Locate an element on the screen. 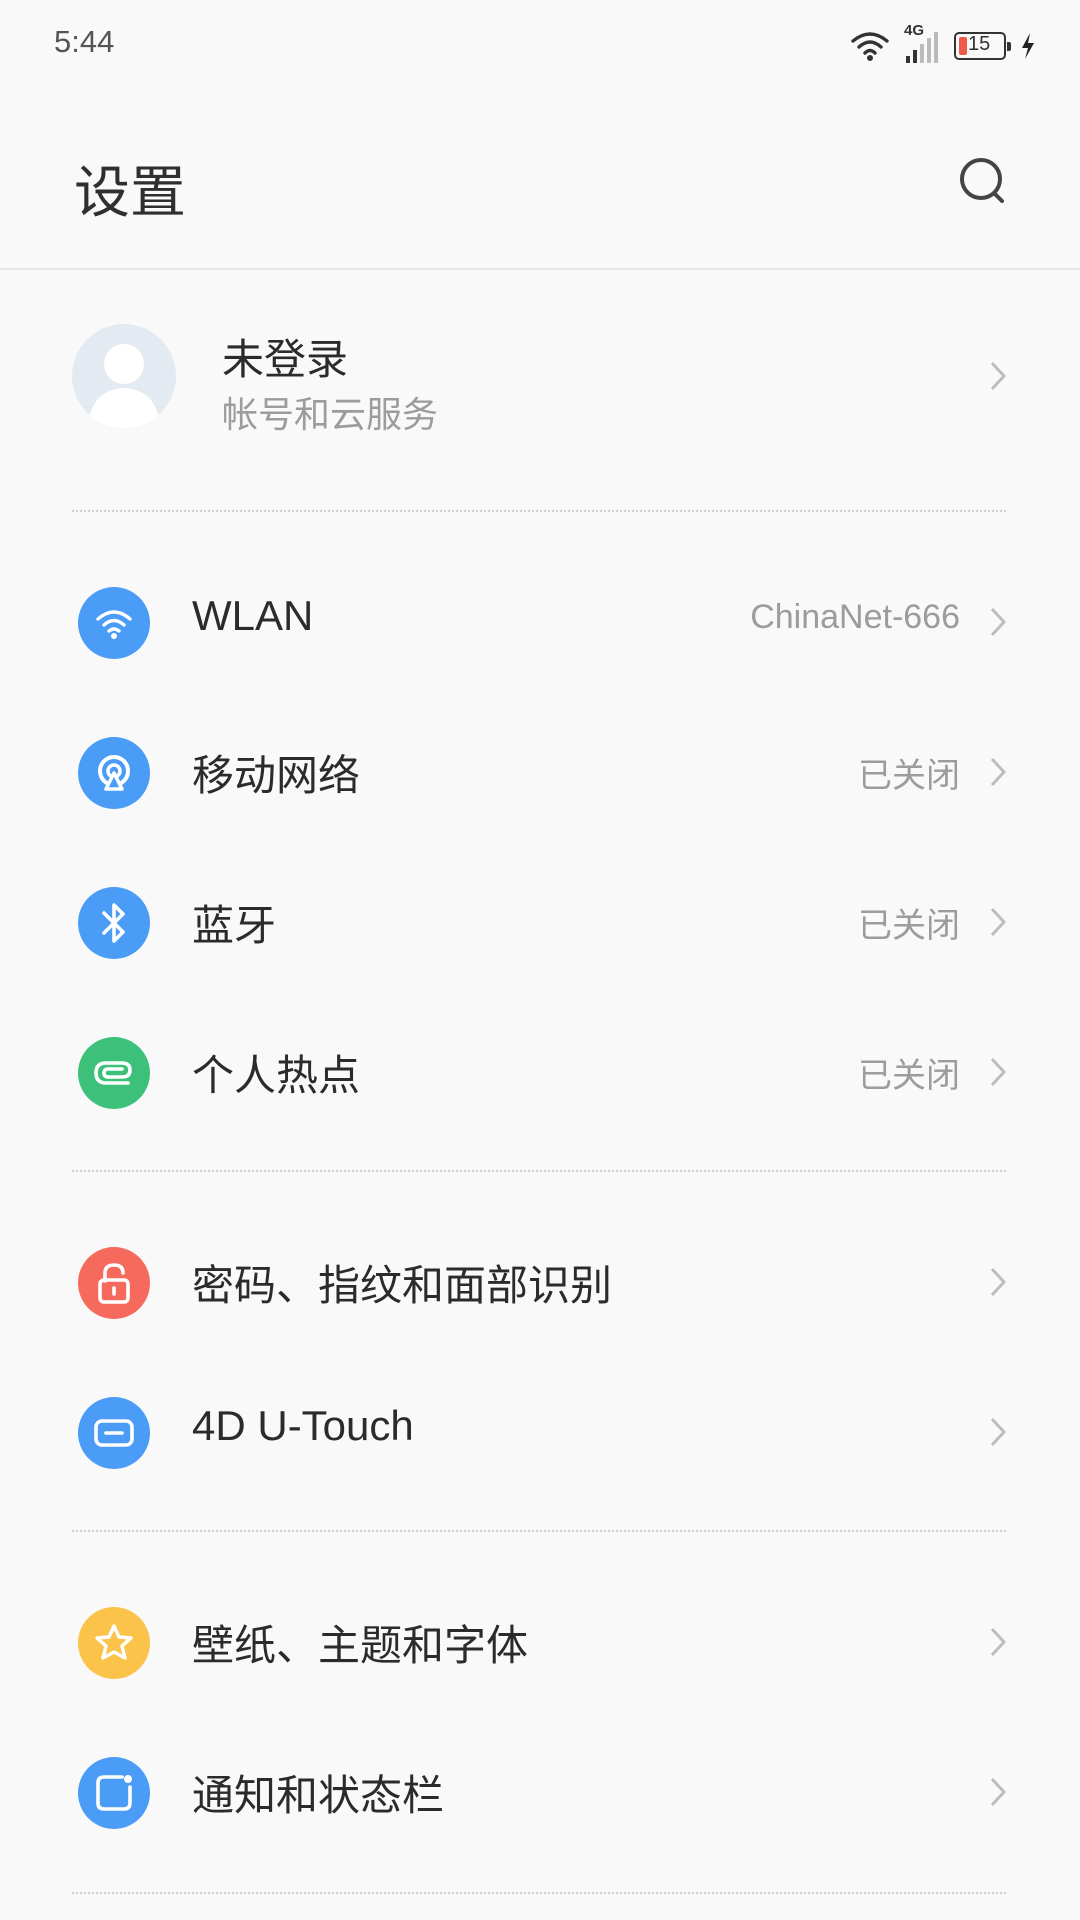  u-touch-row: 4D U-Touch is located at coordinates (540, 1427).